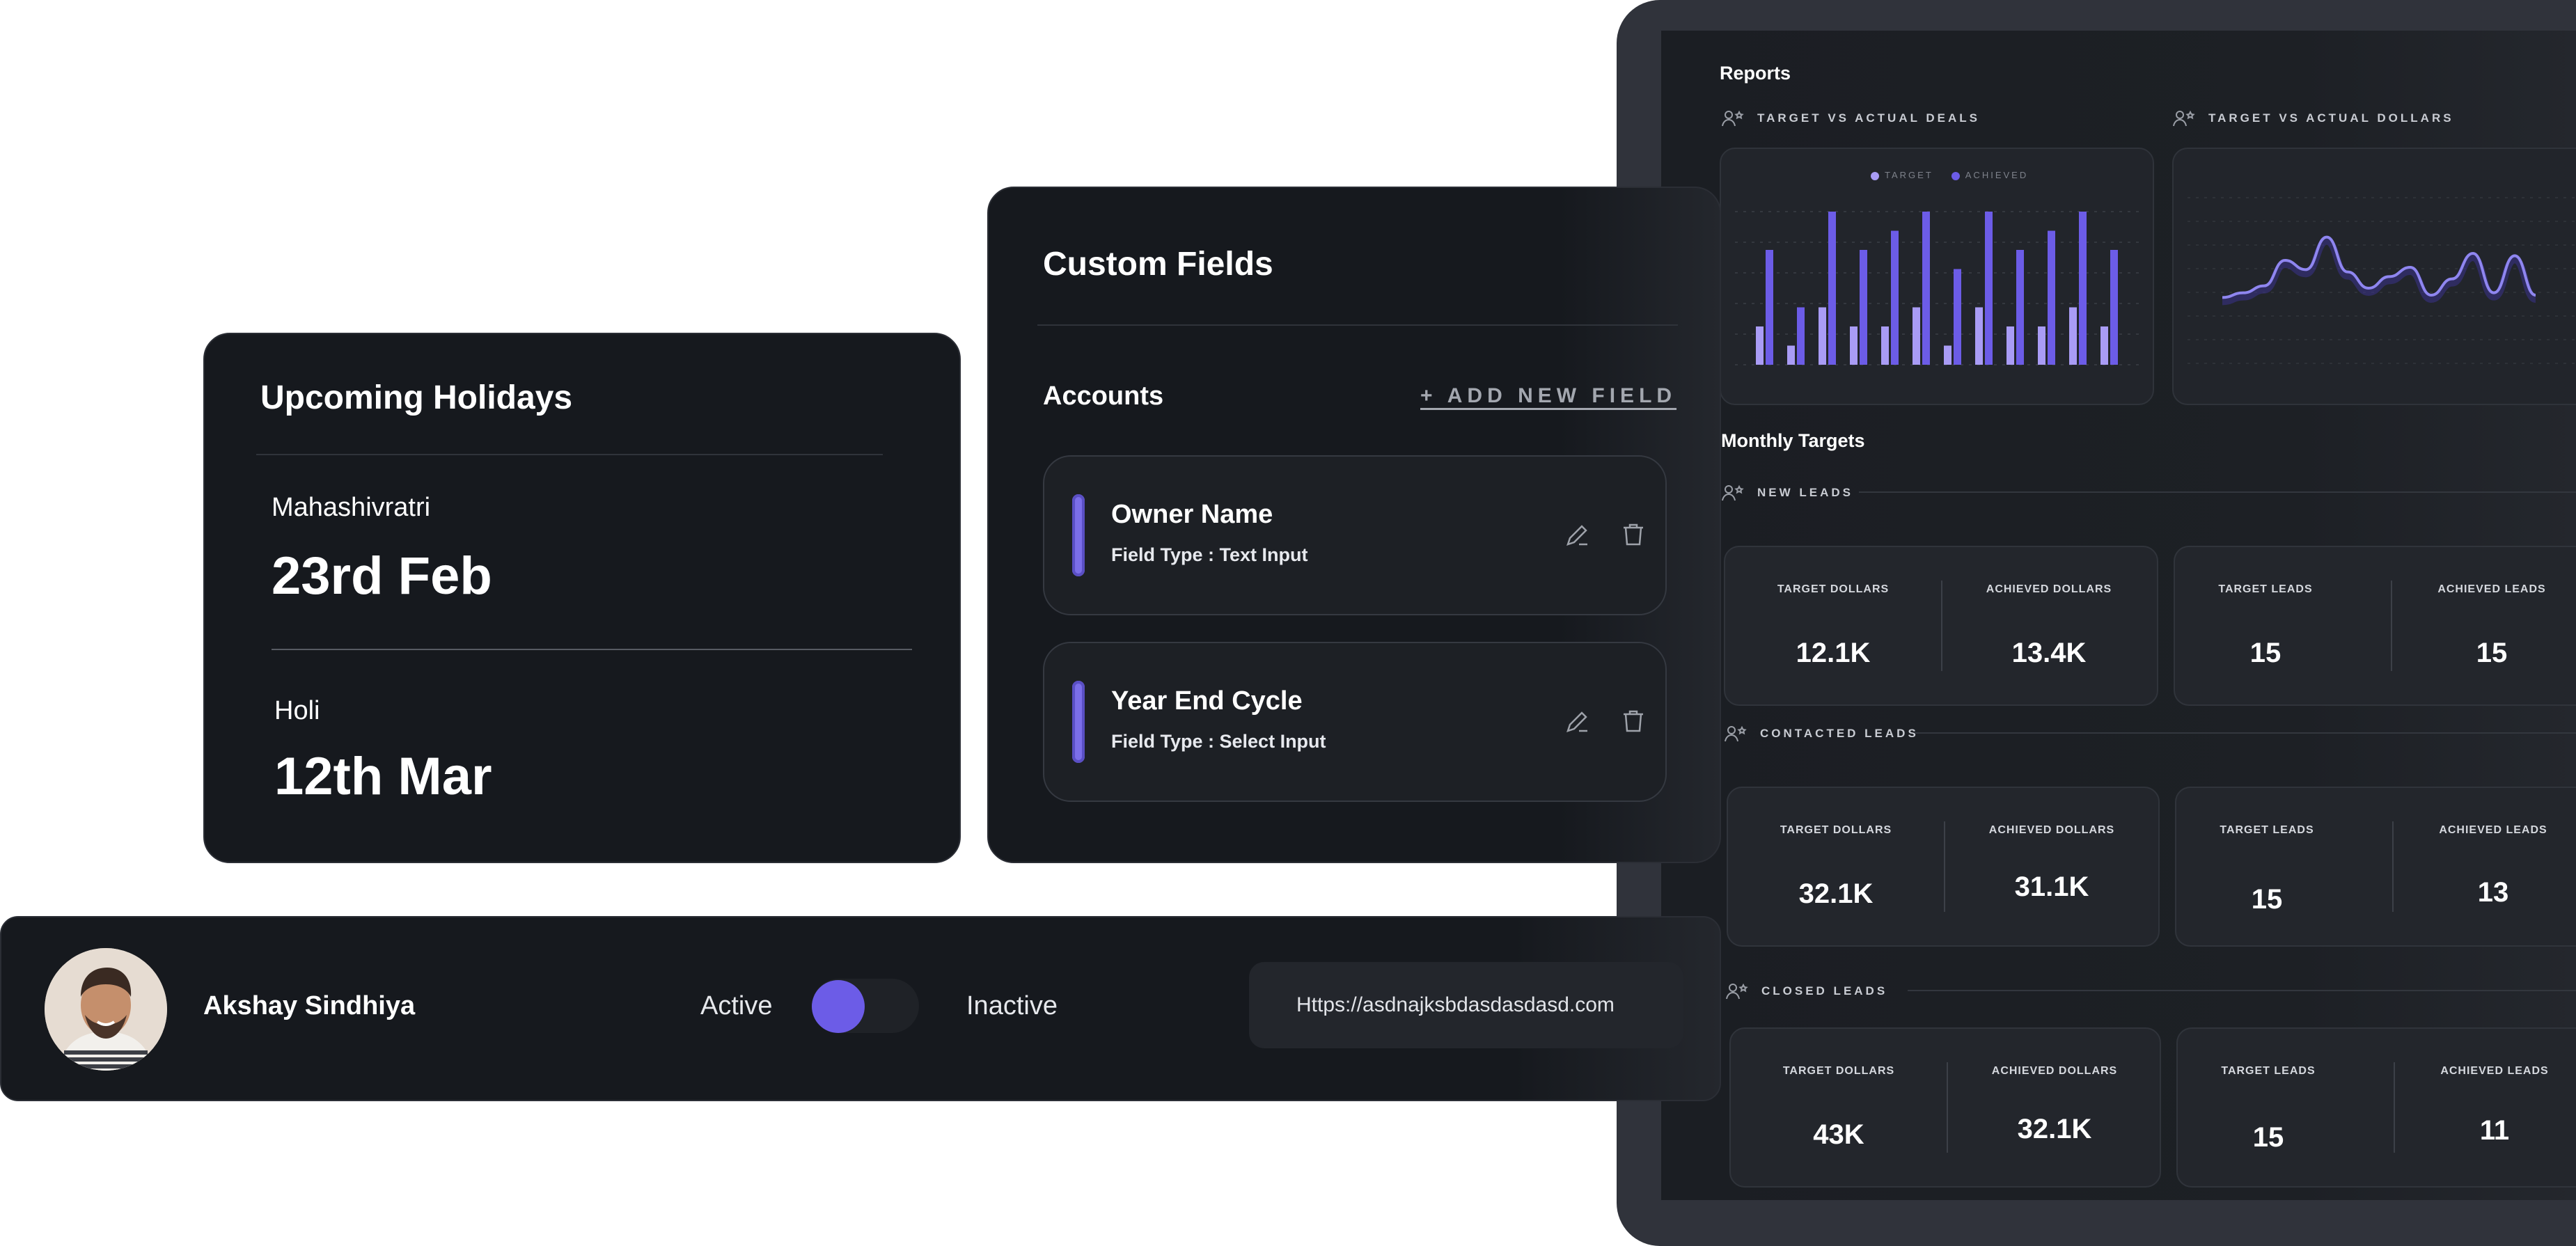 The width and height of the screenshot is (2576, 1246). I want to click on field-type: Field Type : Select Input, so click(1218, 741).